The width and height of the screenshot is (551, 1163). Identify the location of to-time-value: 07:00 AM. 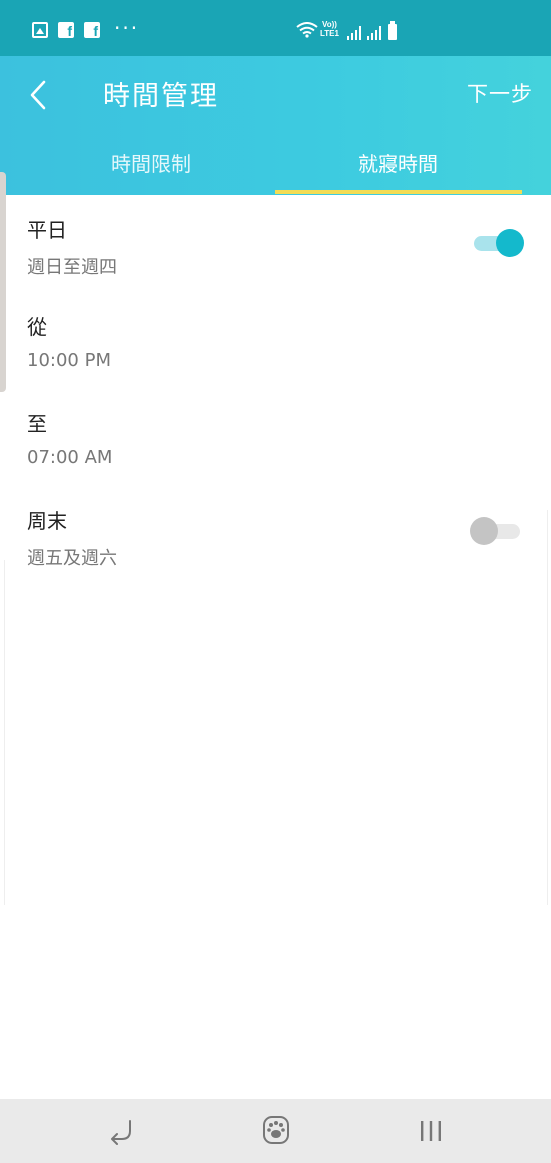
(70, 457).